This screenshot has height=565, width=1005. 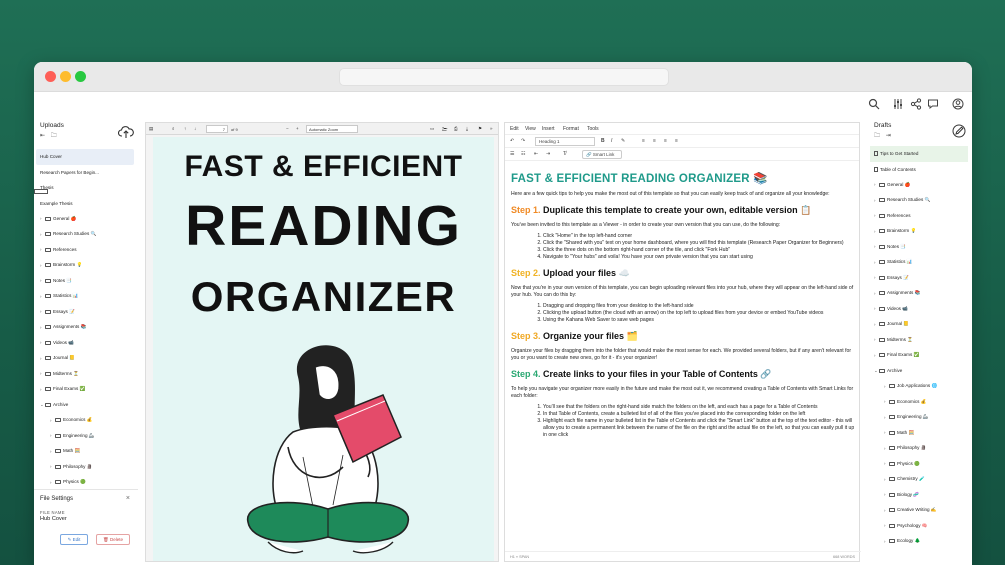 What do you see at coordinates (933, 104) in the screenshot?
I see `comment-icon` at bounding box center [933, 104].